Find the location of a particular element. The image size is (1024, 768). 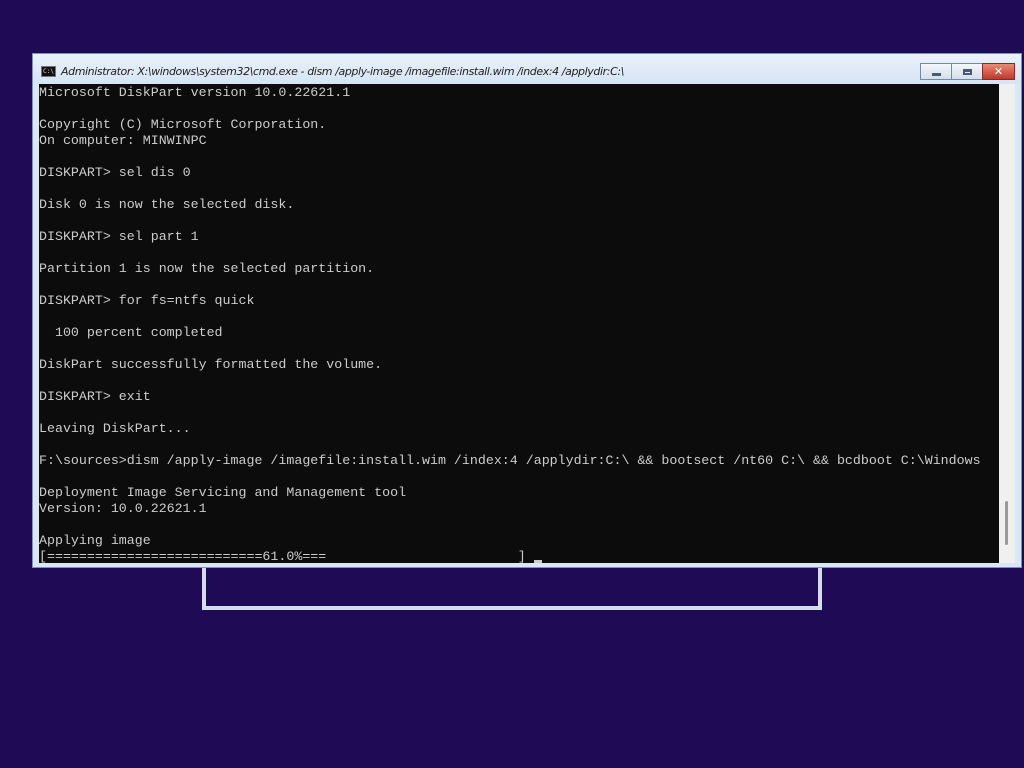

maximize-button is located at coordinates (967, 71).